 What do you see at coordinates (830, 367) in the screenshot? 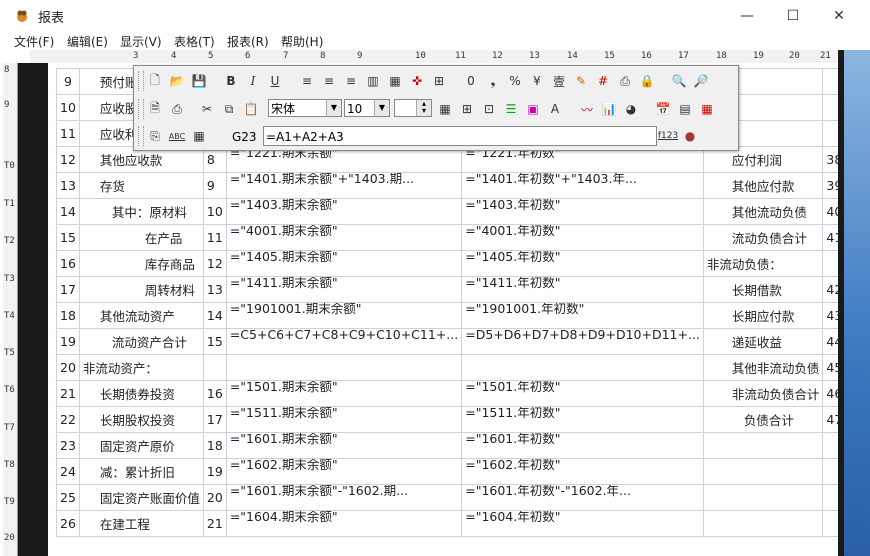
I see `cell-f-20: 45` at bounding box center [830, 367].